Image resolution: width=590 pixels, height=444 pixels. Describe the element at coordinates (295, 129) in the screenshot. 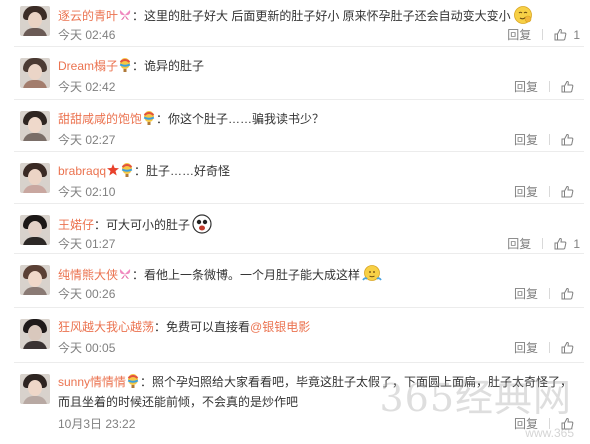

I see `comment-item: 甜甜咸咸的饱饱 ：你这个肚子……骗我读书少？ 今天 02:27 回复` at that location.